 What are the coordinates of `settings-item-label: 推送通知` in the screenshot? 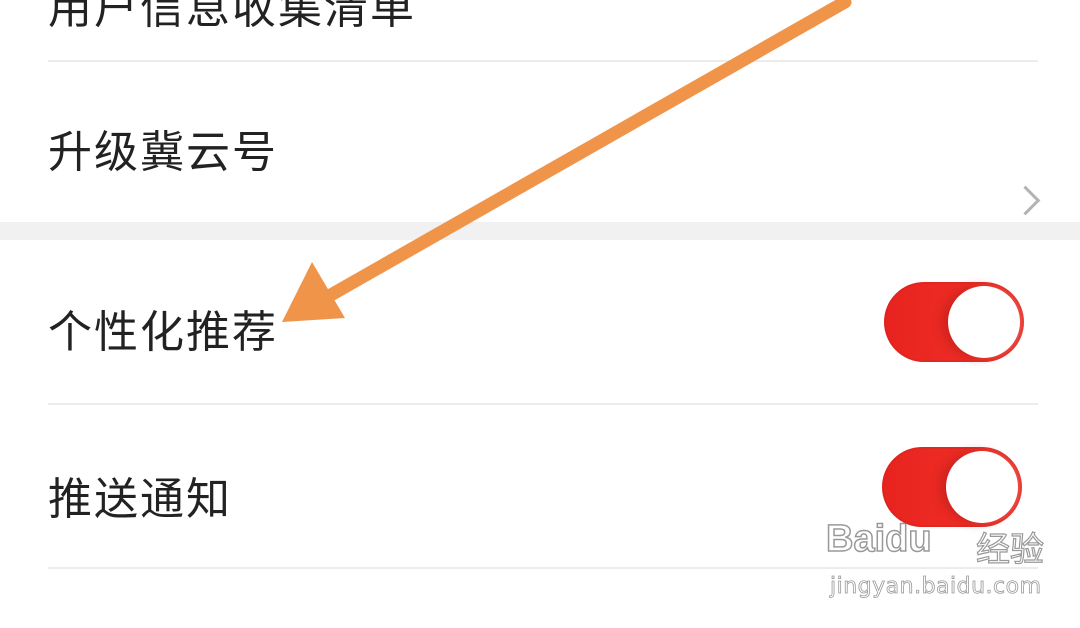 It's located at (140, 499).